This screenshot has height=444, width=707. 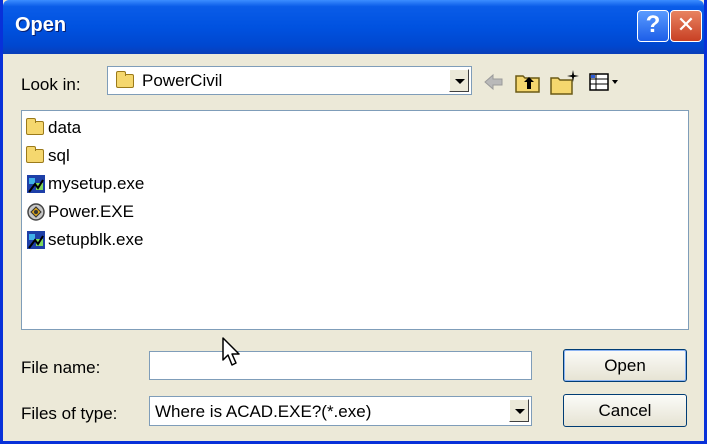 I want to click on view-menu-icon, so click(x=605, y=82).